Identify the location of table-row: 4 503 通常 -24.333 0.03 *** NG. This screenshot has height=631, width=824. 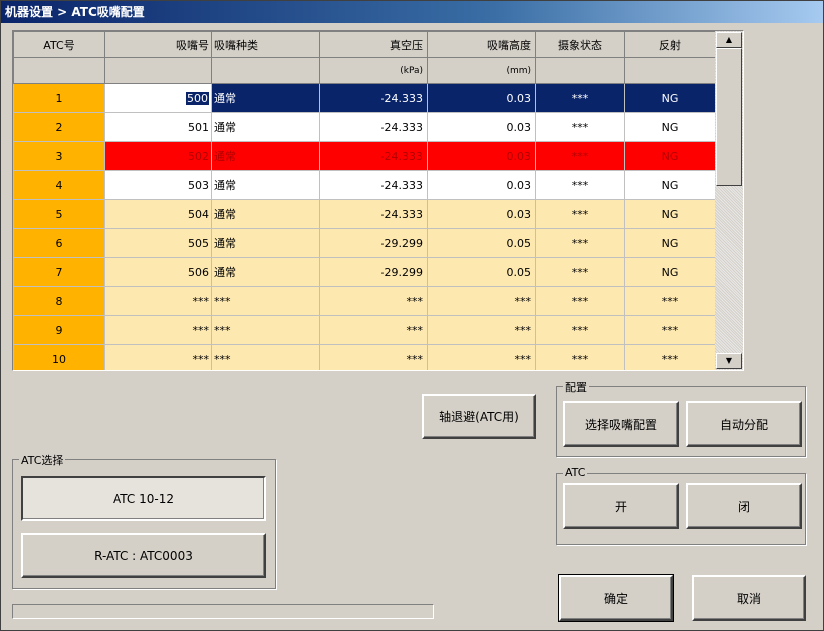
(364, 185).